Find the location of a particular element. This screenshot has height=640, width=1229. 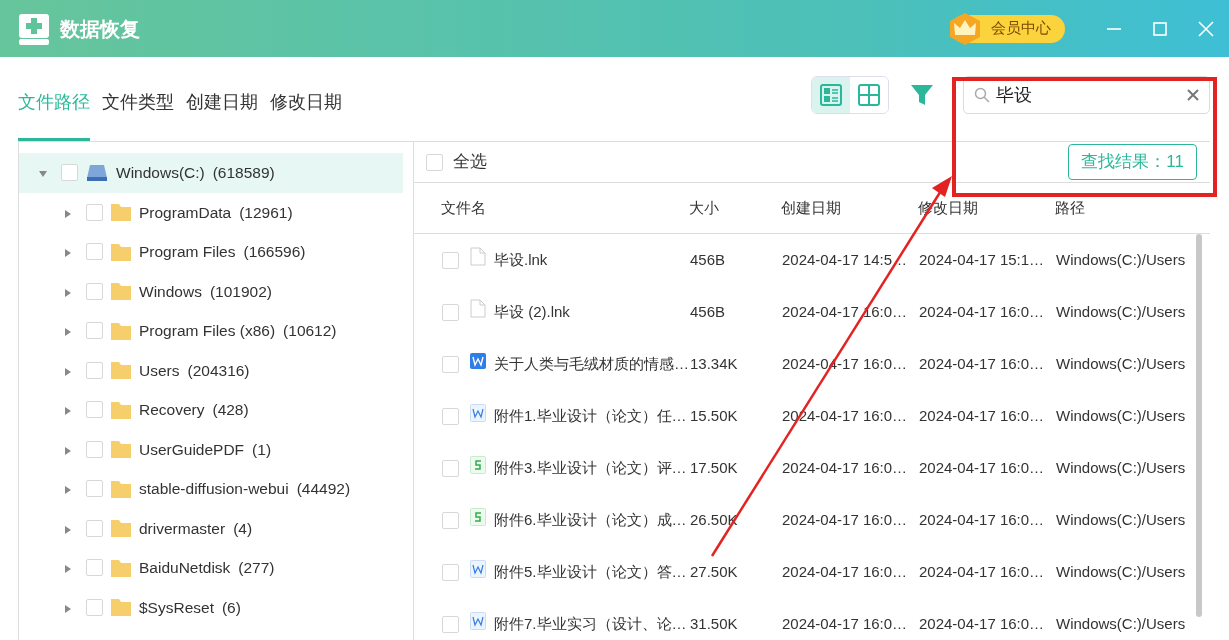

clear-icon is located at coordinates (1193, 95).